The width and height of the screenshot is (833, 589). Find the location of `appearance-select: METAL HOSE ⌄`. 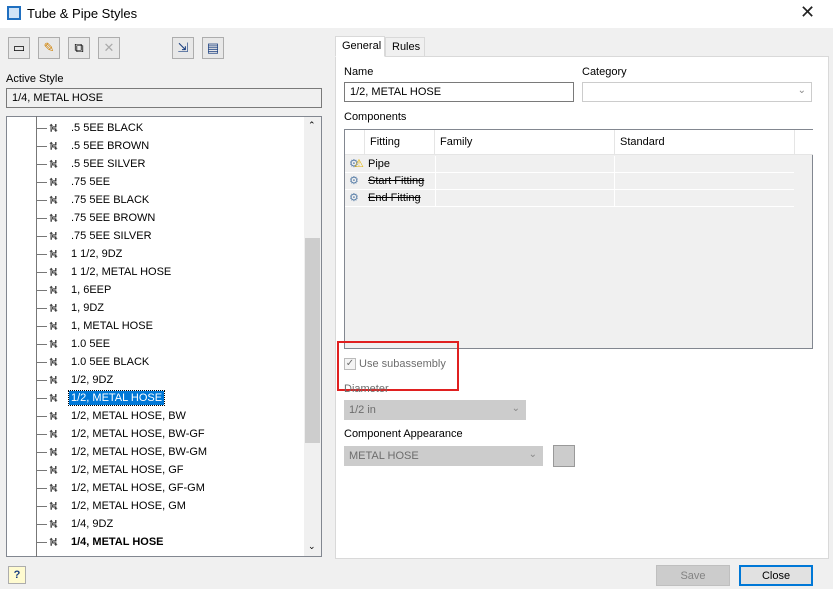

appearance-select: METAL HOSE ⌄ is located at coordinates (443, 456).